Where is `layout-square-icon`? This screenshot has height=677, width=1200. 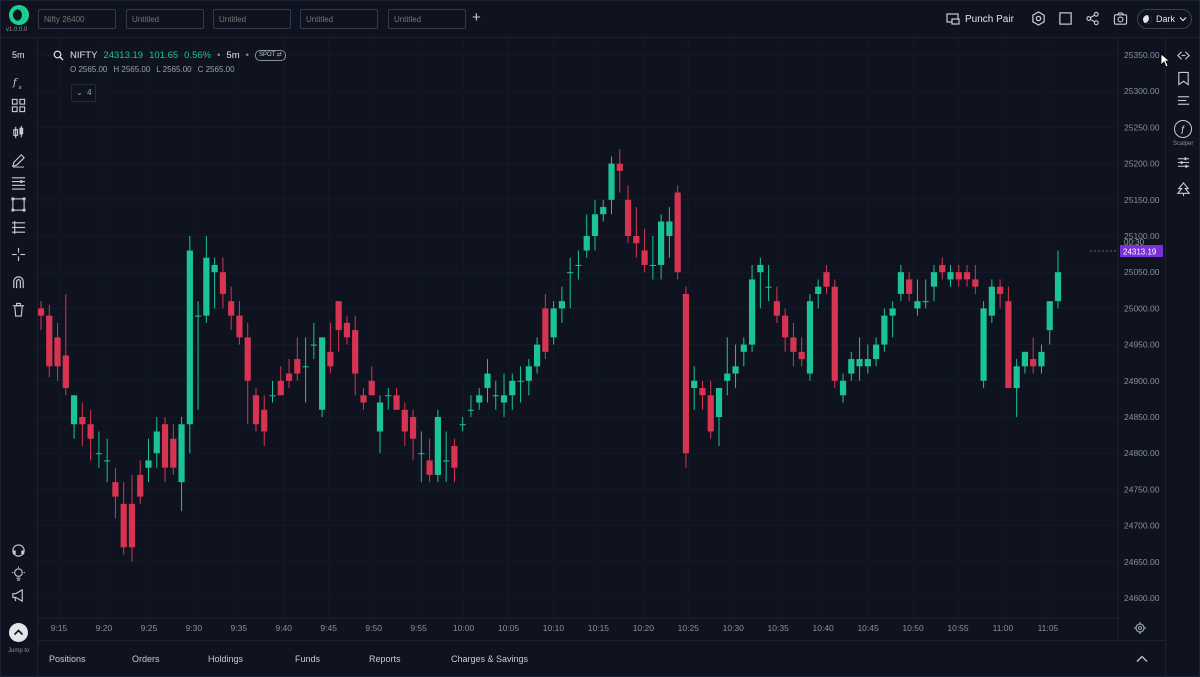
layout-square-icon is located at coordinates (1065, 18).